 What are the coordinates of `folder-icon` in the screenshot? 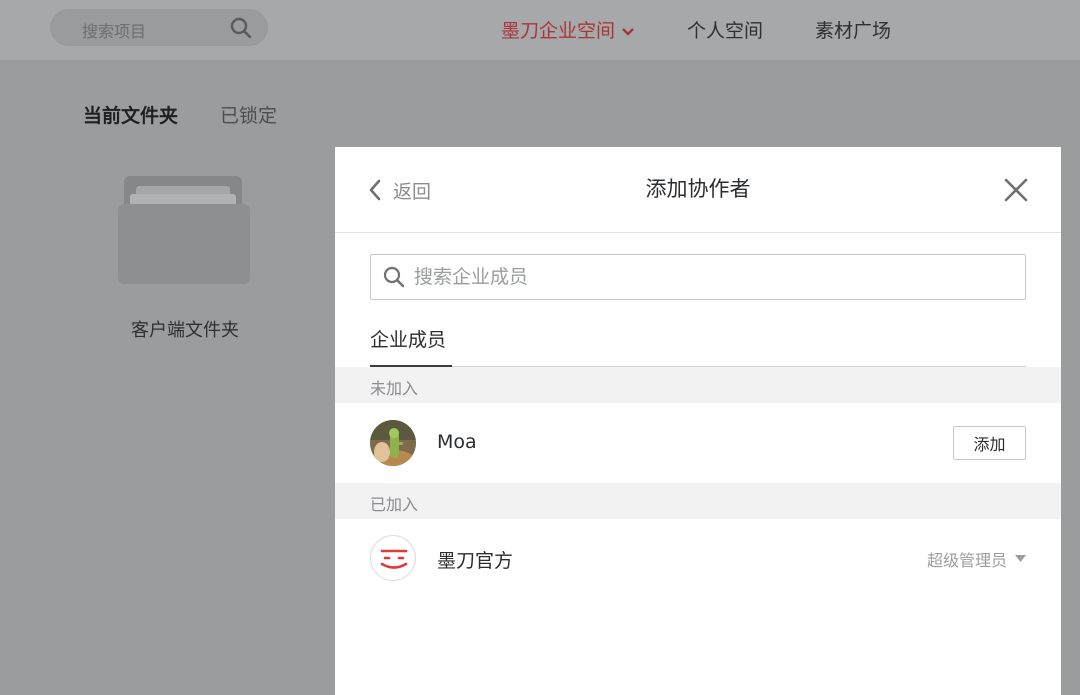 It's located at (184, 231).